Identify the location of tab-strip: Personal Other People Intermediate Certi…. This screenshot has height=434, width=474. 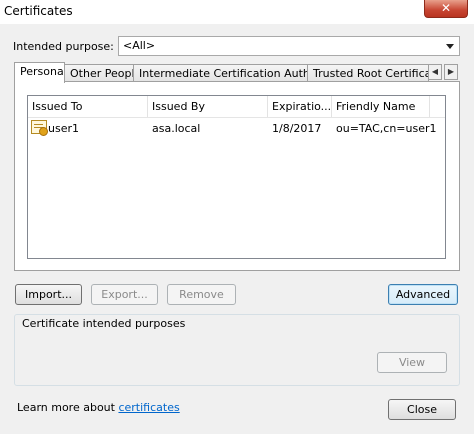
(237, 72).